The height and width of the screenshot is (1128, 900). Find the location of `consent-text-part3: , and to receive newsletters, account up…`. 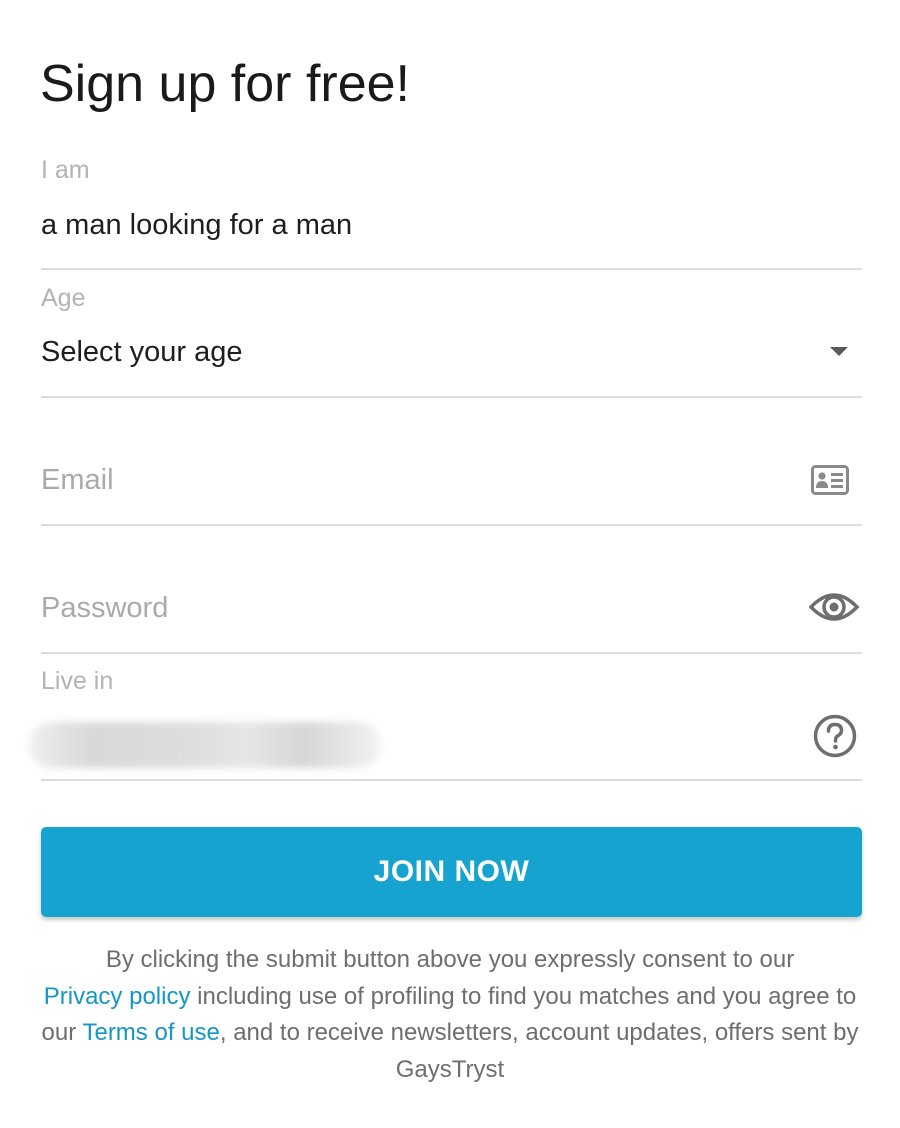

consent-text-part3: , and to receive newsletters, account up… is located at coordinates (539, 1051).